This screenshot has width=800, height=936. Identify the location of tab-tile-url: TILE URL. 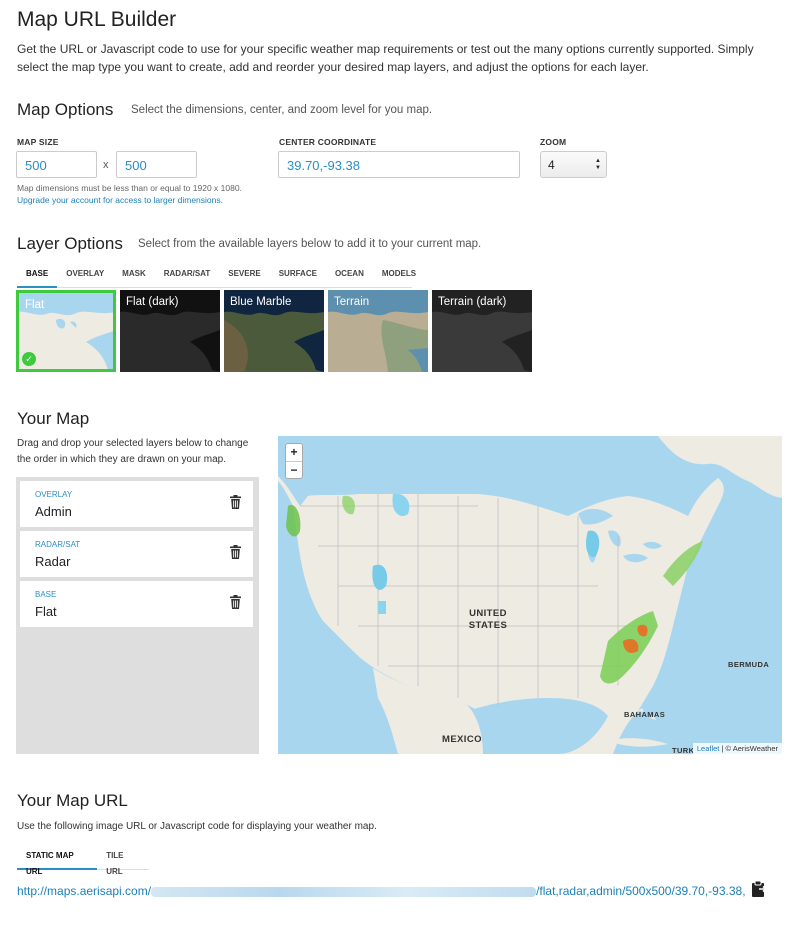
(123, 862).